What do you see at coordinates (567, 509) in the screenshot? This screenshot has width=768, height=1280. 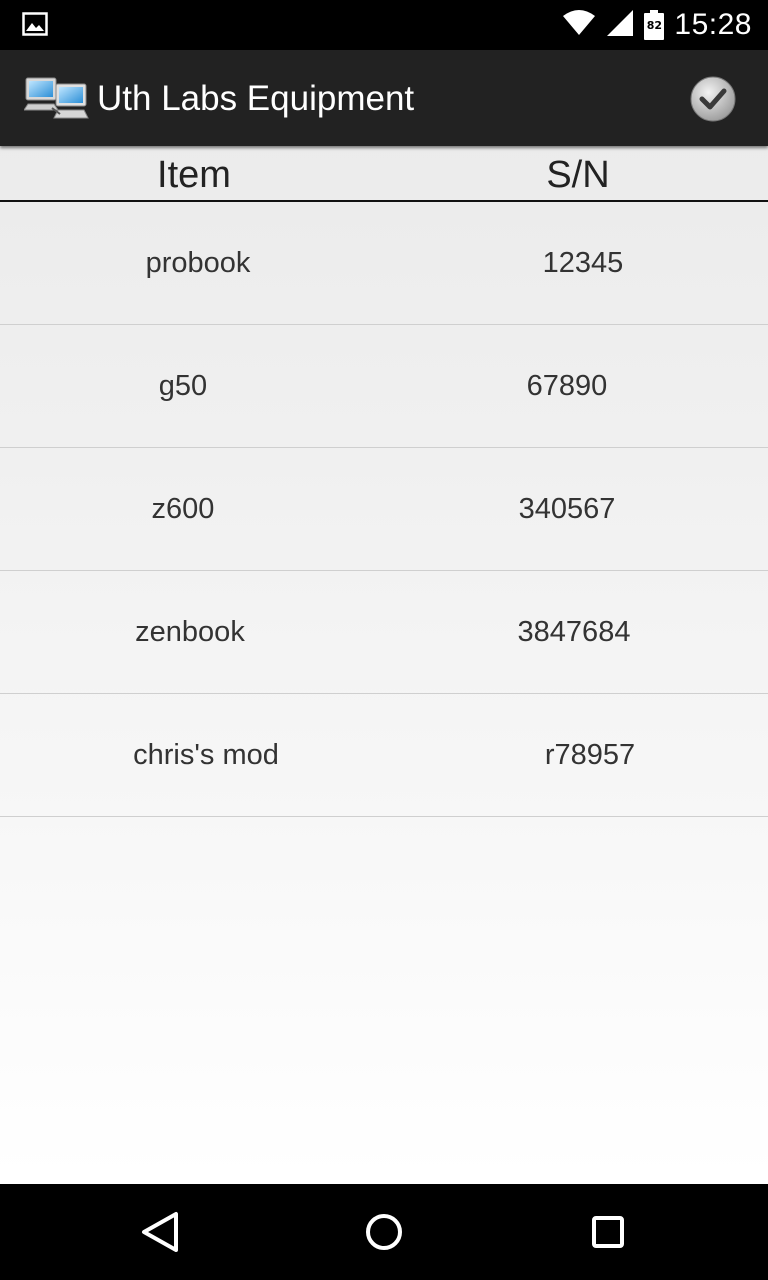 I see `row-serial-number: 340567` at bounding box center [567, 509].